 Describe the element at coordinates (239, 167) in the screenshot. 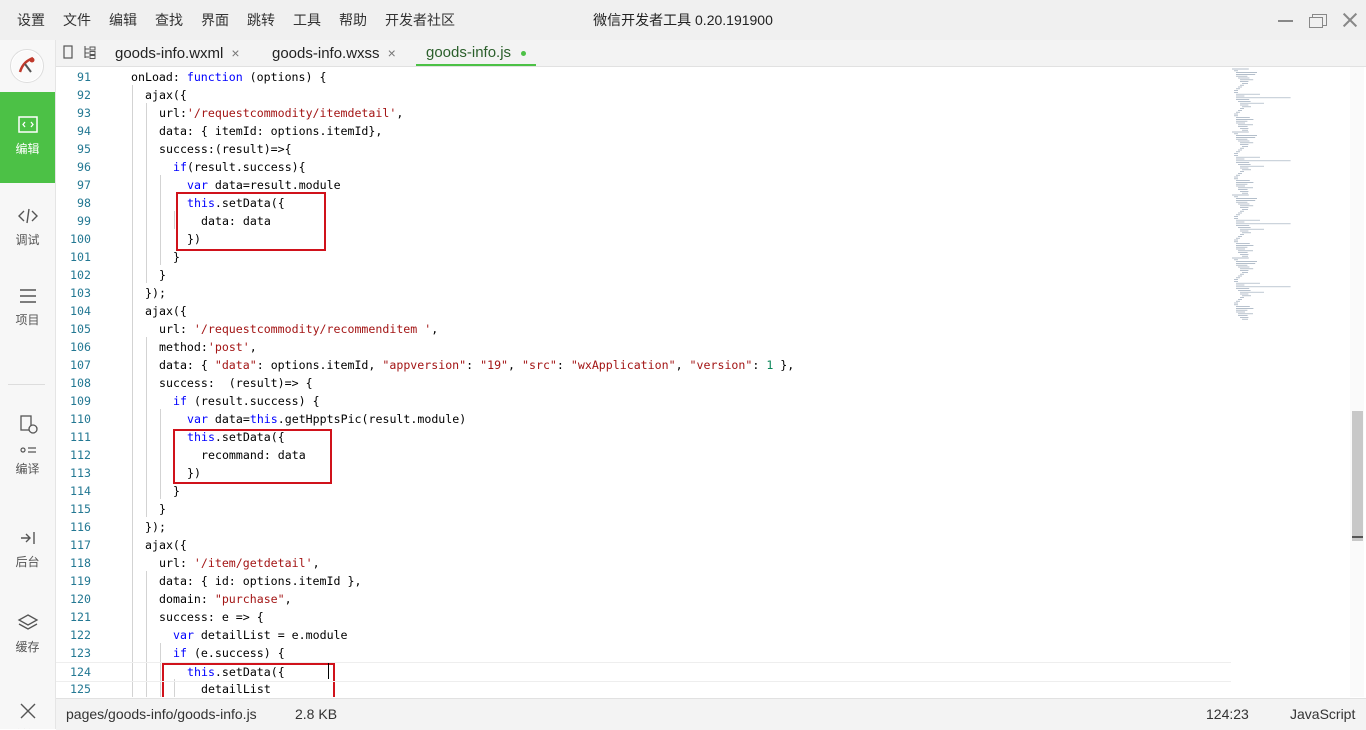

I see `code-text: if(result.success){` at that location.